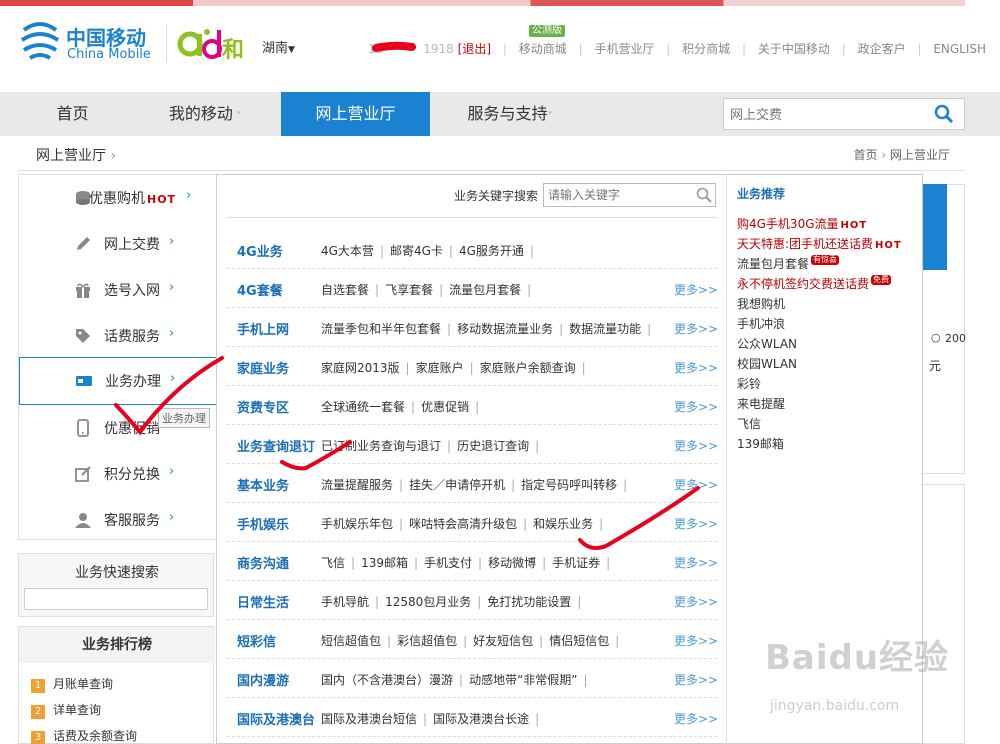 The height and width of the screenshot is (744, 1000). I want to click on menu-item-online-pay: 网上交费 ›, so click(119, 244).